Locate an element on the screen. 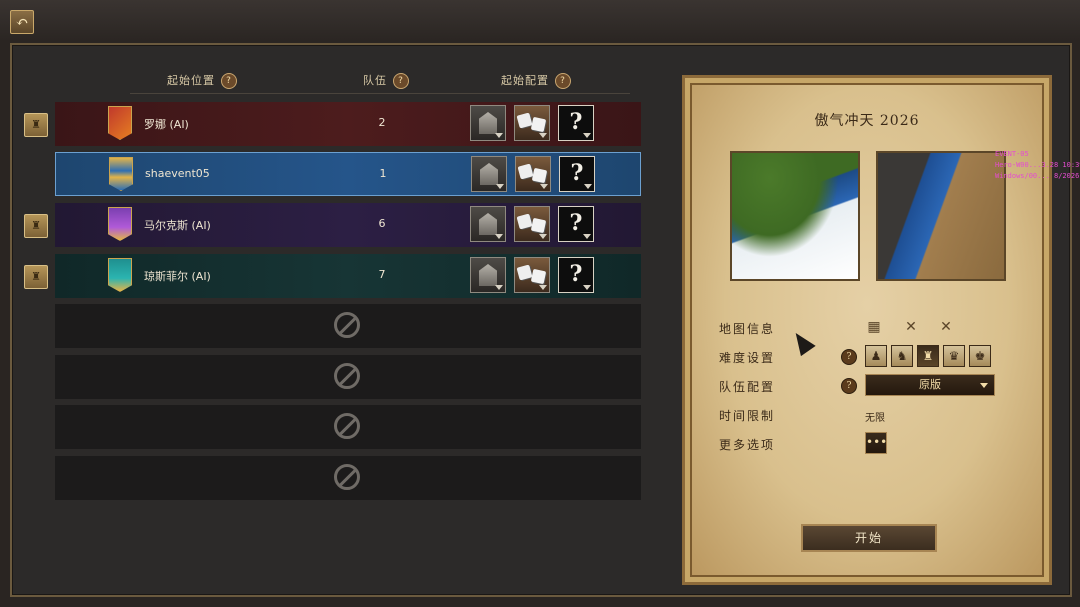 The width and height of the screenshot is (1080, 607). player-name: 琼斯菲尔 (AI) is located at coordinates (177, 276).